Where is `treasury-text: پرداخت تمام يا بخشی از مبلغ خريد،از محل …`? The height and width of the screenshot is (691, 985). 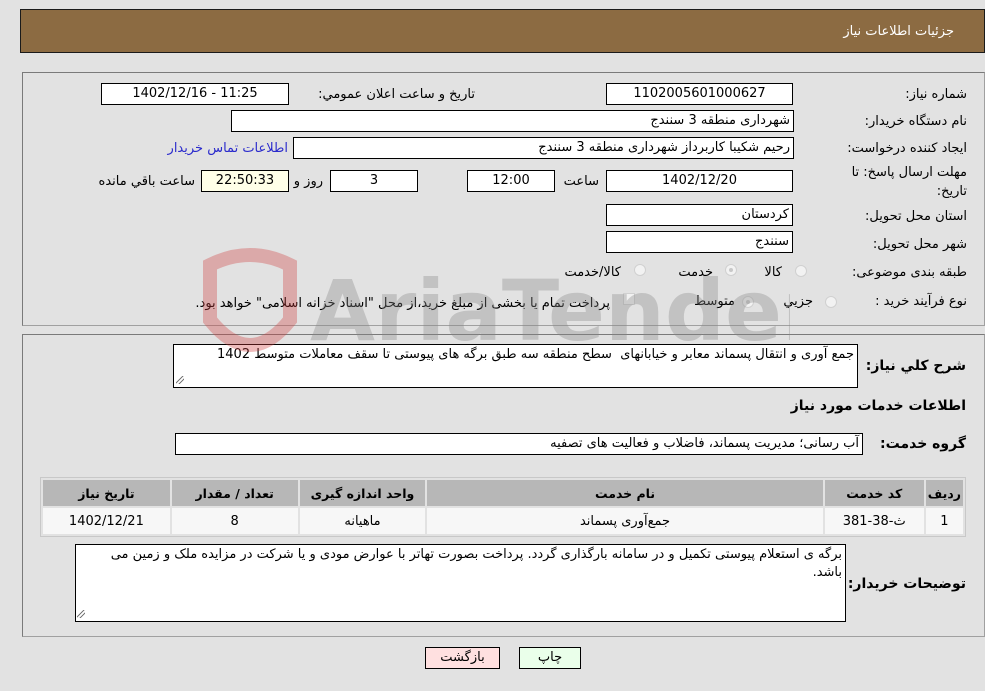
treasury-text: پرداخت تمام يا بخشی از مبلغ خريد،از محل … is located at coordinates (402, 303).